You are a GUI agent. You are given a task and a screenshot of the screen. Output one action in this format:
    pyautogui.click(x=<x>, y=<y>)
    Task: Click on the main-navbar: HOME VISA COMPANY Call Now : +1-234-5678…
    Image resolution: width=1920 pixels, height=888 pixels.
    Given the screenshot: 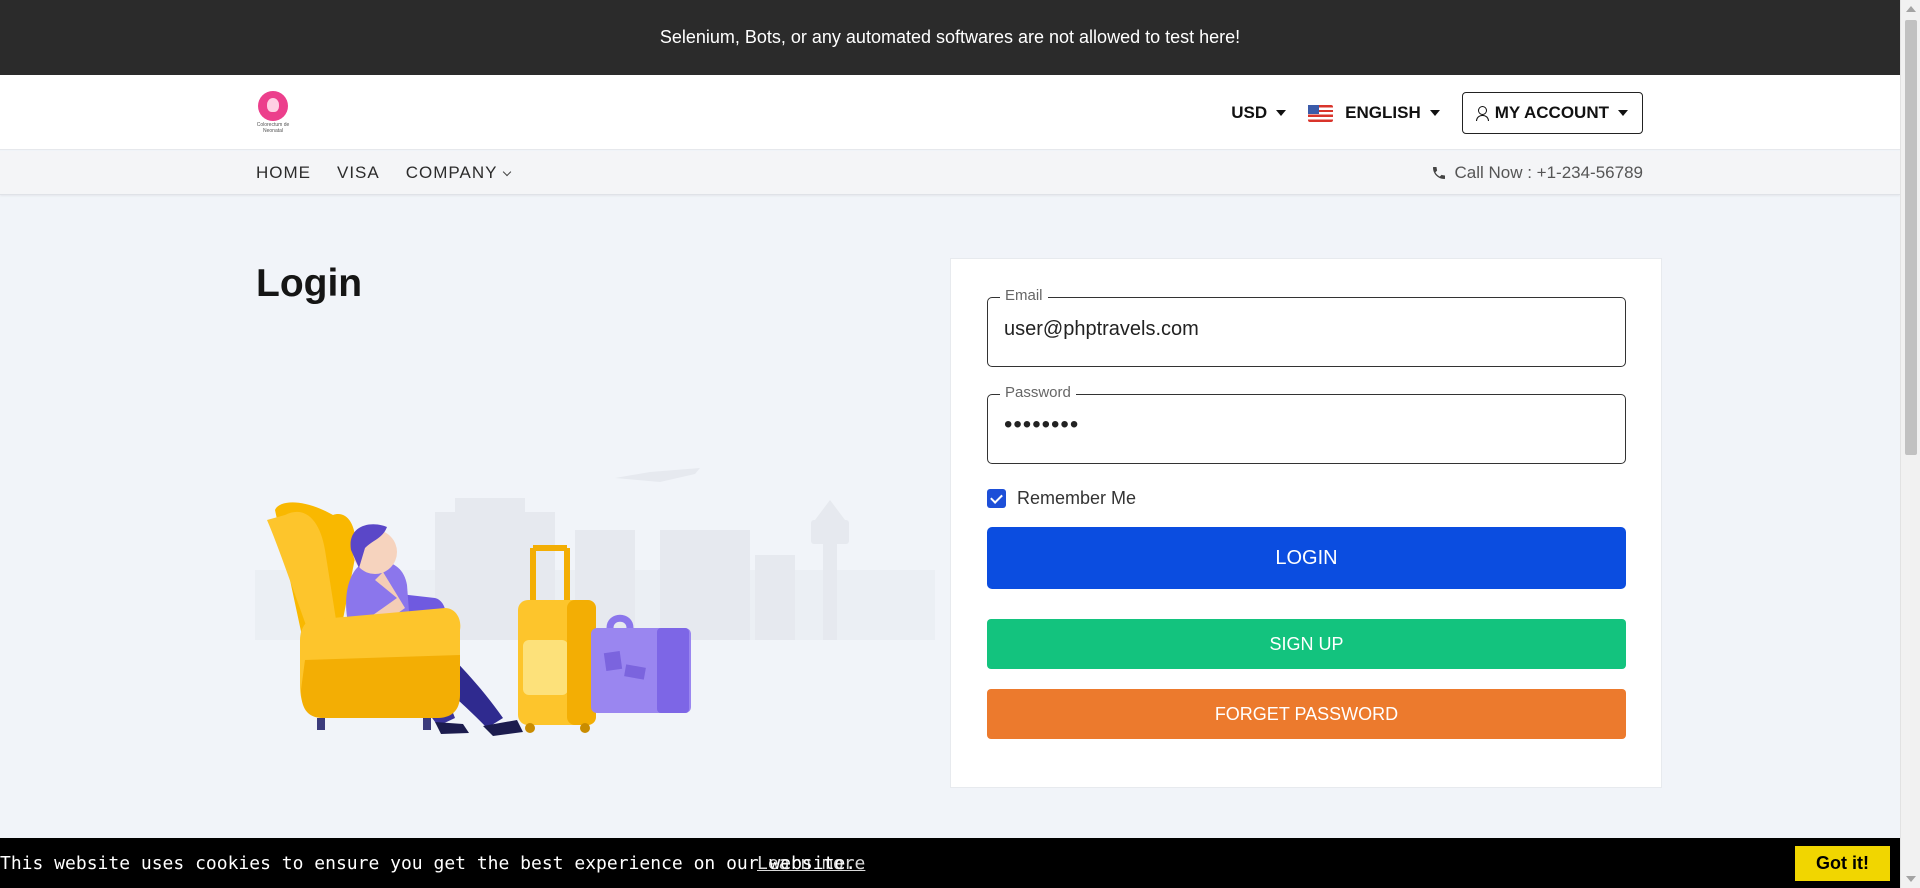 What is the action you would take?
    pyautogui.click(x=950, y=173)
    